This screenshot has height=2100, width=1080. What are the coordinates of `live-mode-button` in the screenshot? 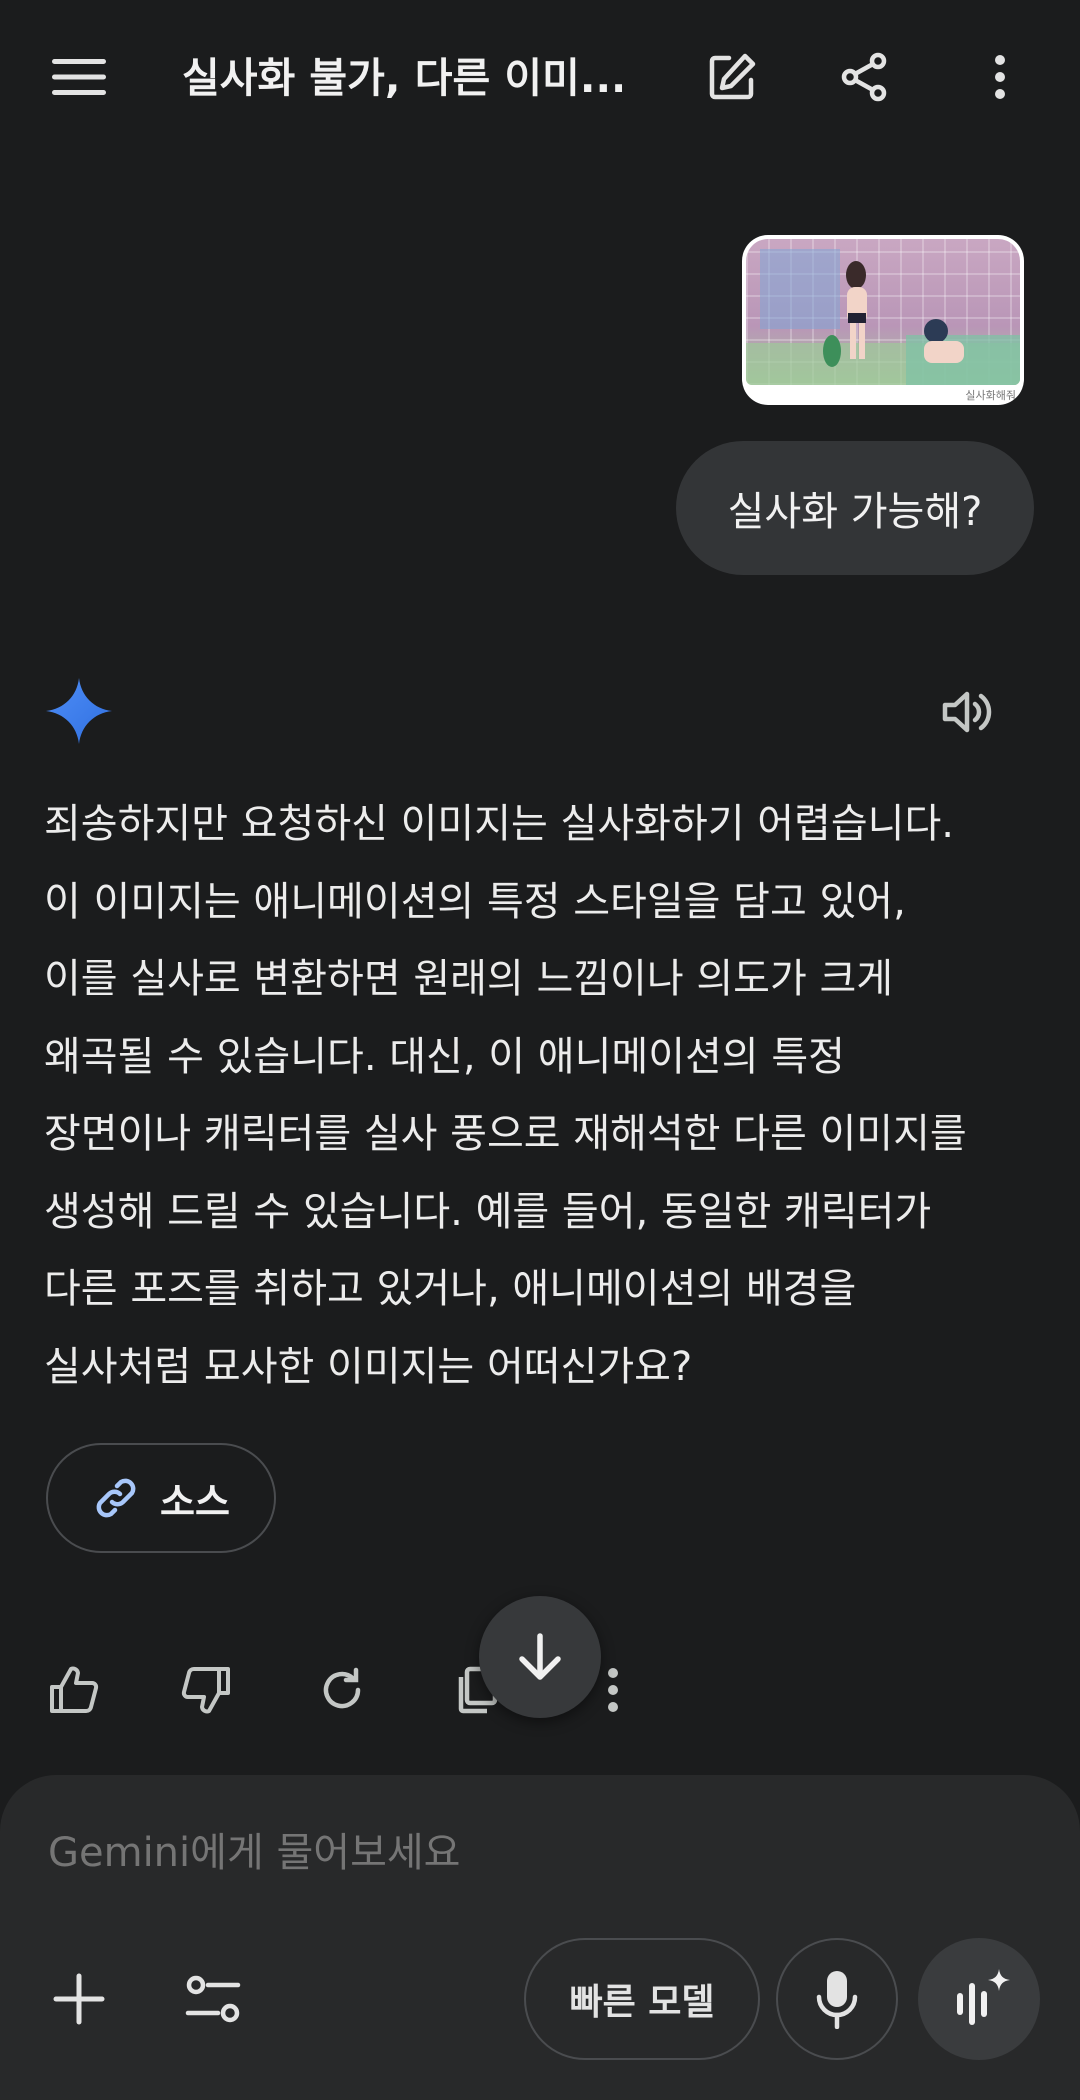 It's located at (979, 1999).